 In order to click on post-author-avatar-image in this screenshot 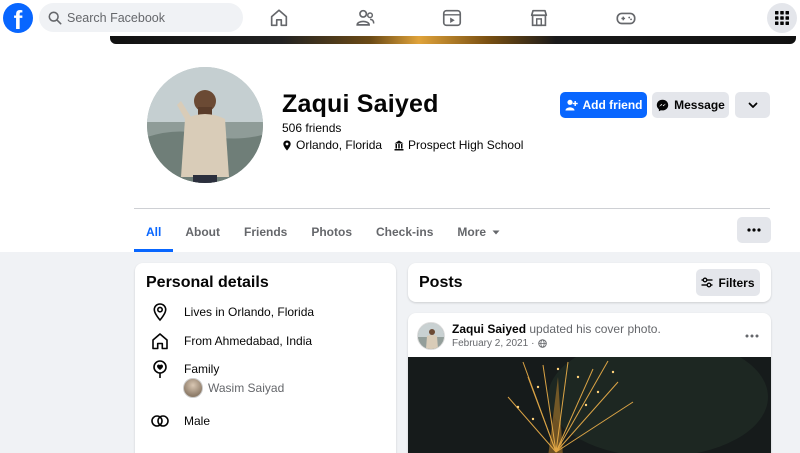, I will do `click(431, 336)`.